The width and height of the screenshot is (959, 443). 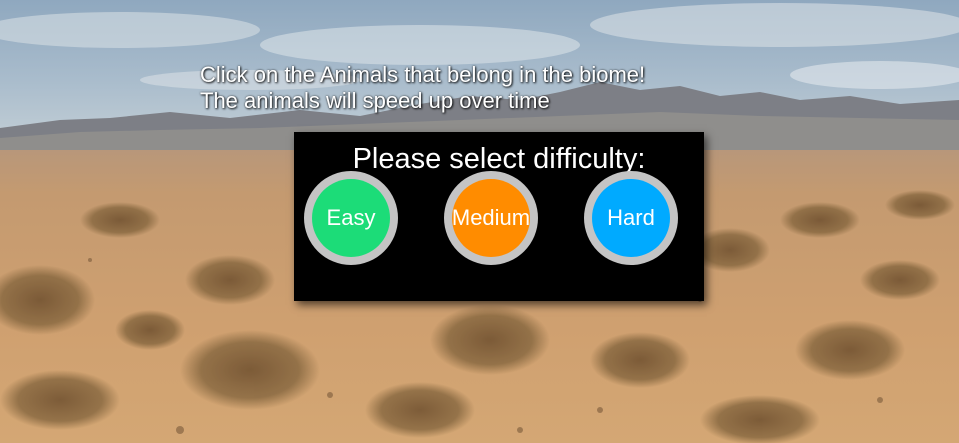 I want to click on easy-button: Easy, so click(x=351, y=218).